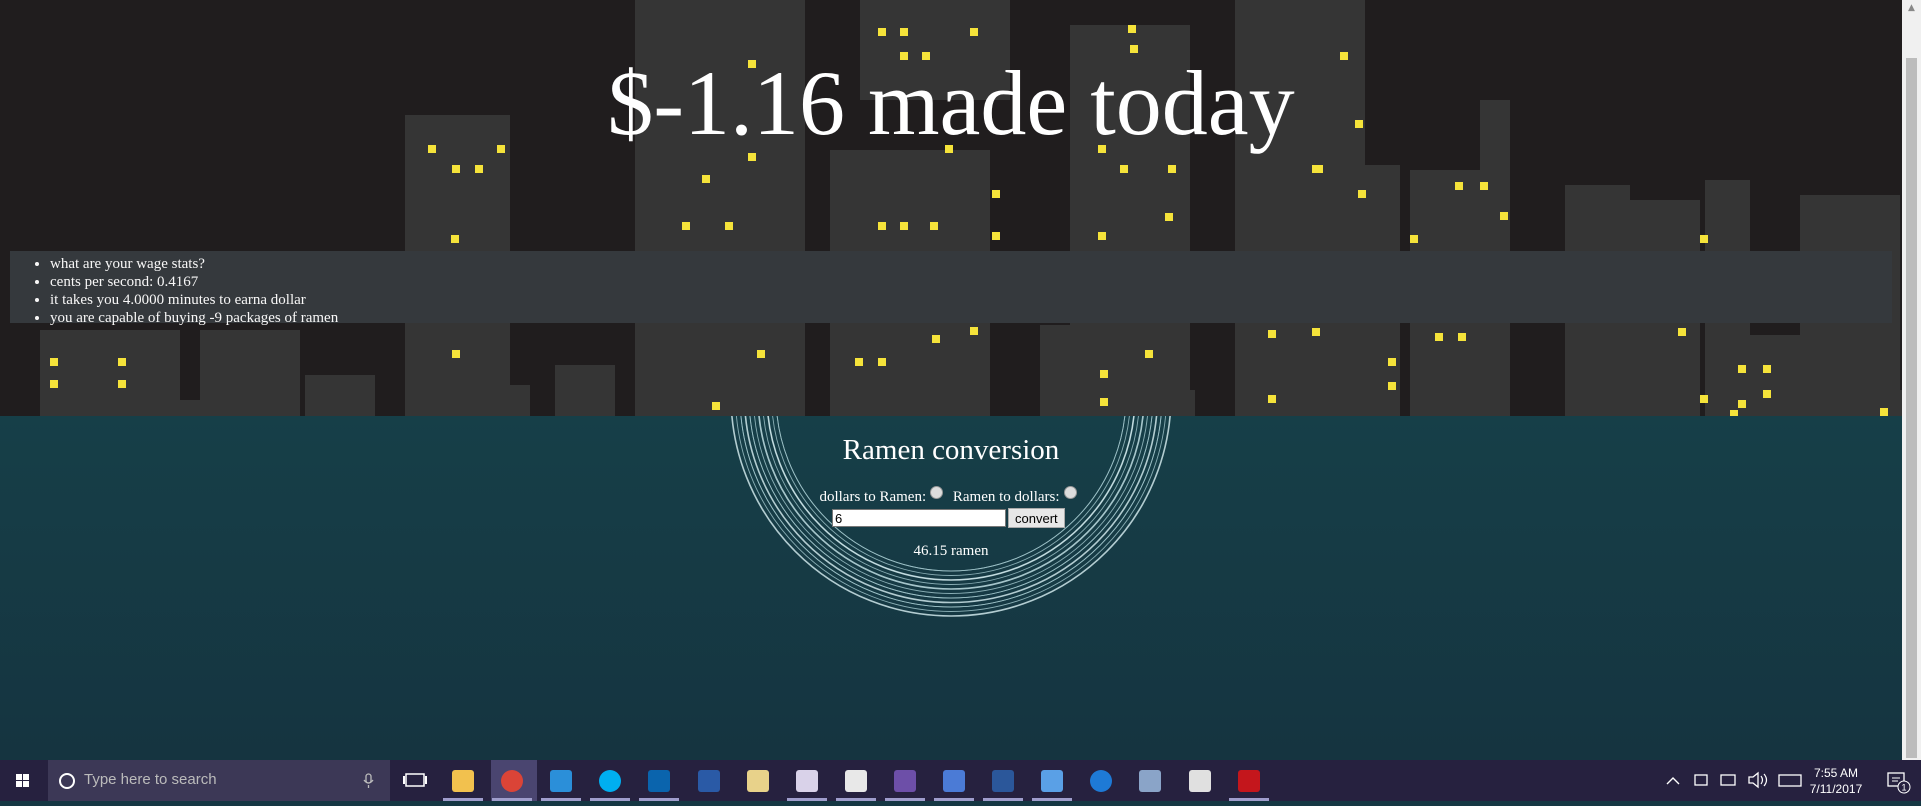  Describe the element at coordinates (919, 518) in the screenshot. I see `amount-input` at that location.